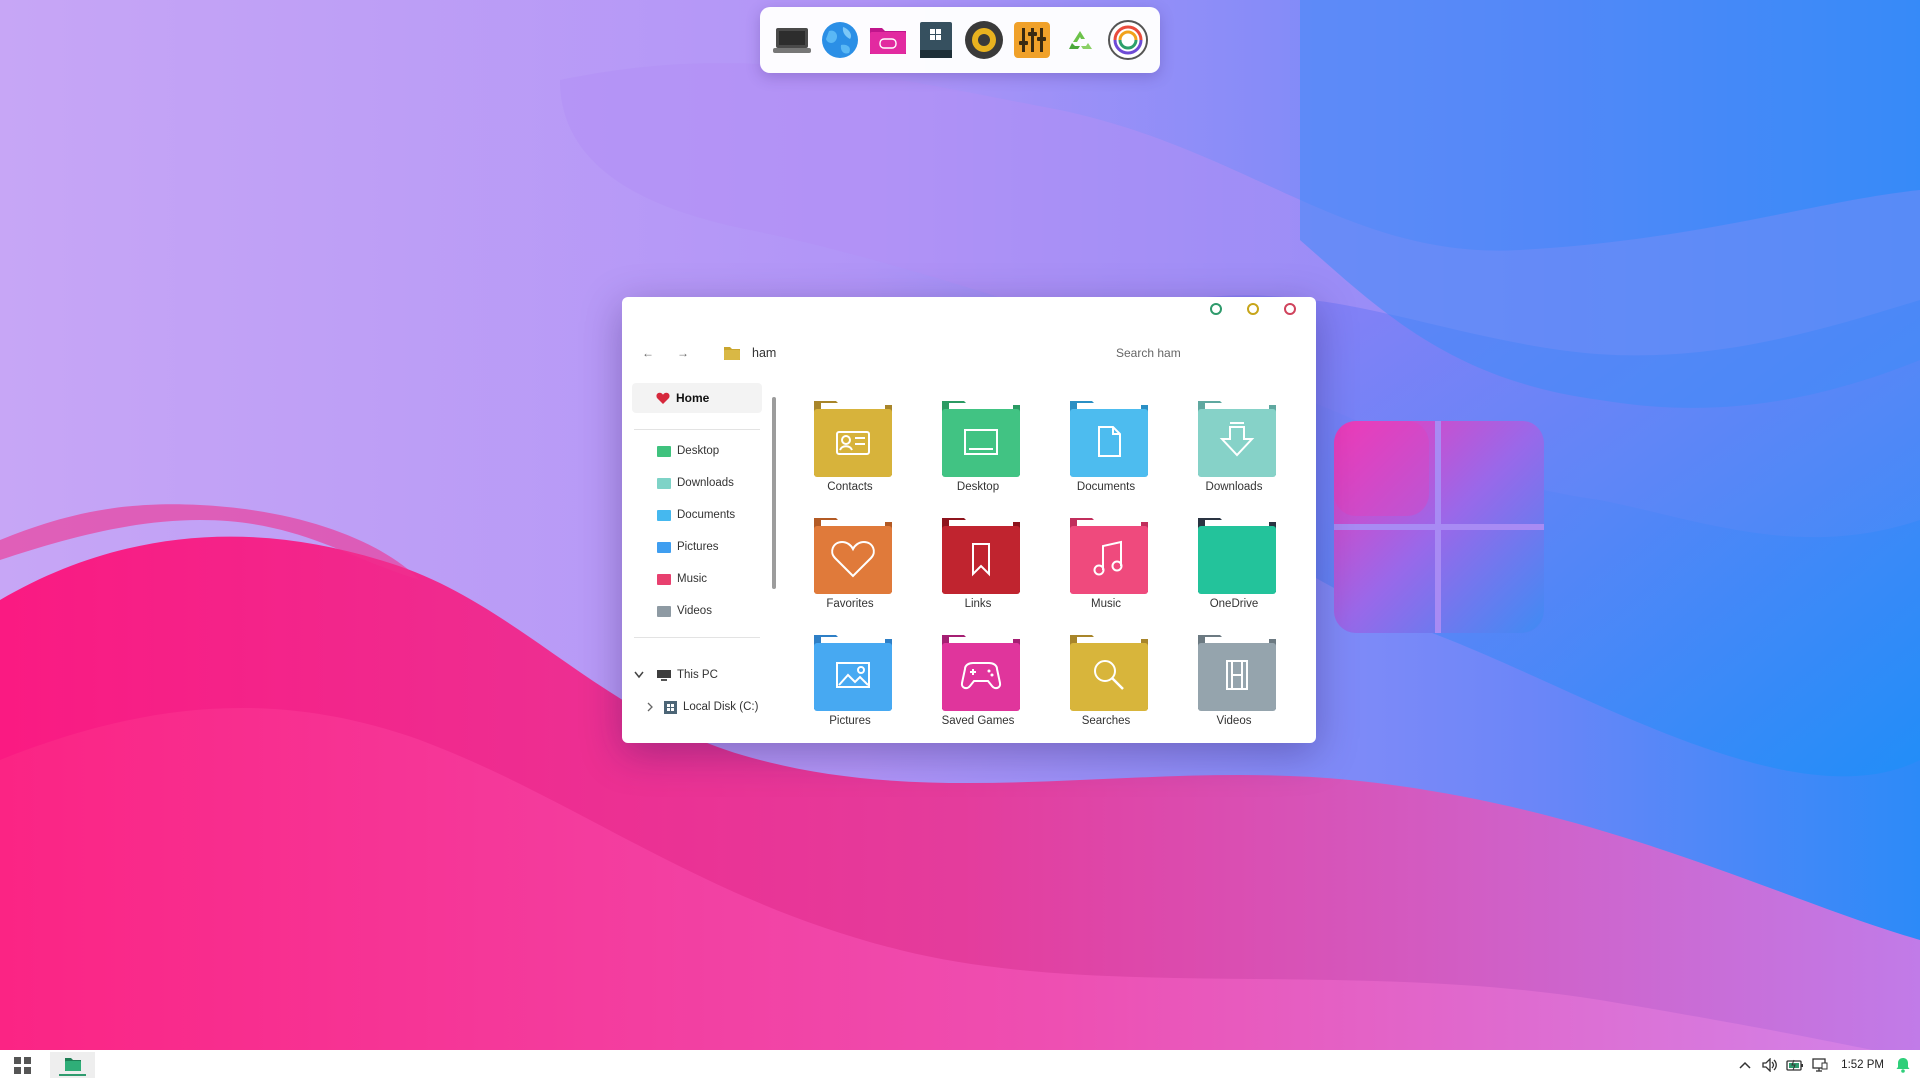 This screenshot has height=1080, width=1920. What do you see at coordinates (850, 604) in the screenshot?
I see `folder-label: Favorites` at bounding box center [850, 604].